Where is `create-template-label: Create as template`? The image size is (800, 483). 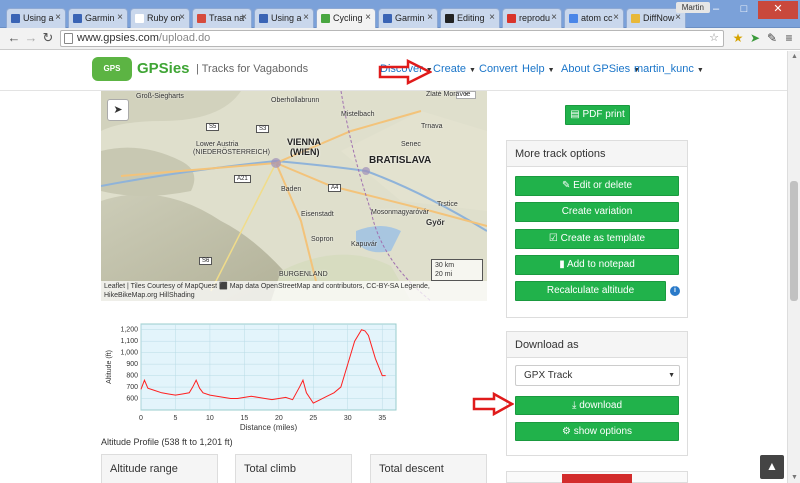
create-template-label: Create as template is located at coordinates (603, 238).